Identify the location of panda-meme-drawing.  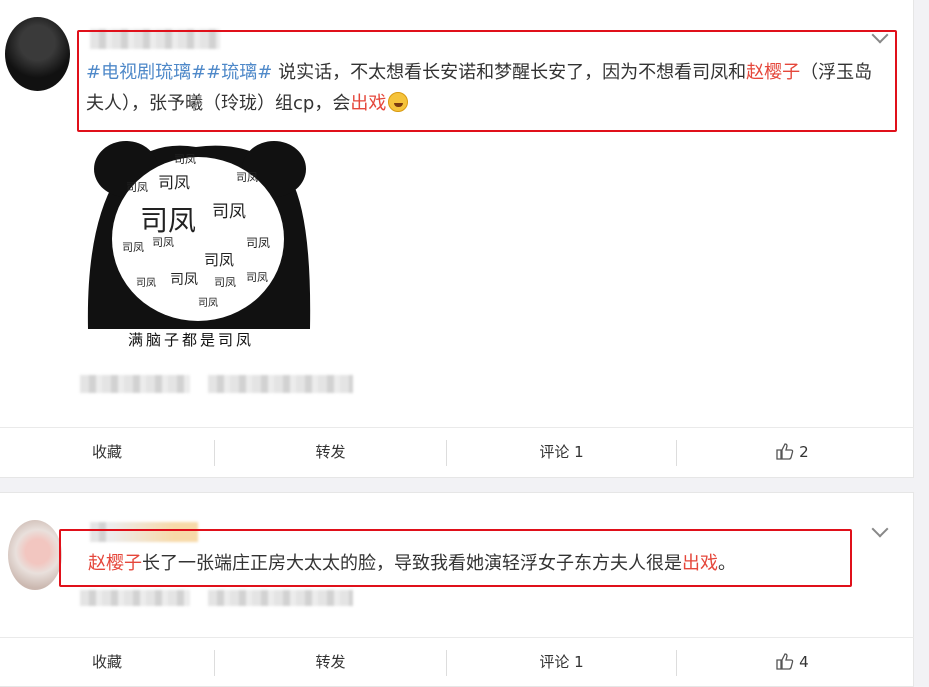
(199, 246).